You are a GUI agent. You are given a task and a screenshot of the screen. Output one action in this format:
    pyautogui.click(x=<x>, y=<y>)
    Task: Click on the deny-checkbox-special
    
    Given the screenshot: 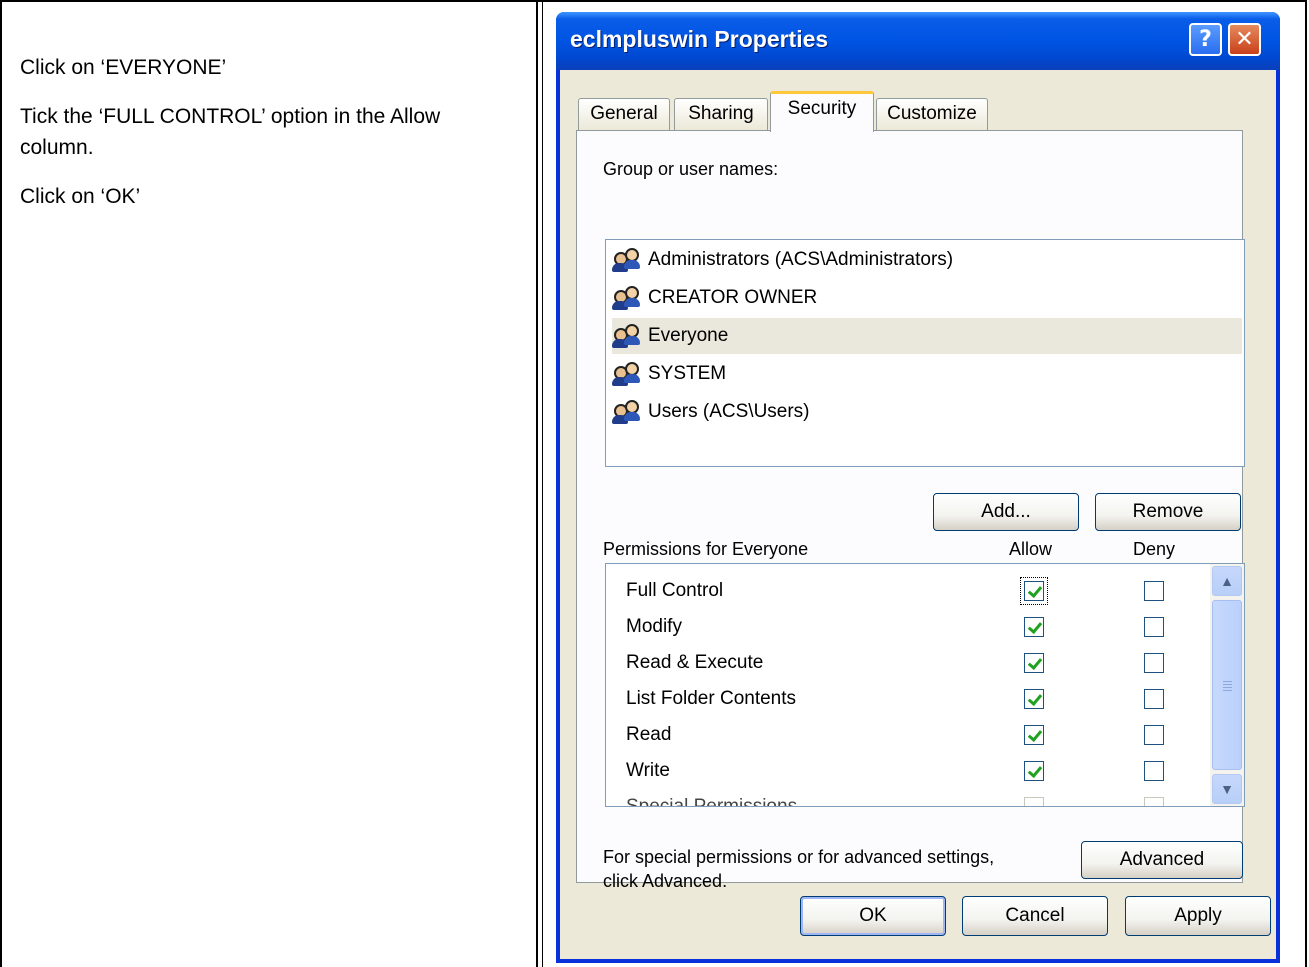 What is the action you would take?
    pyautogui.click(x=1154, y=801)
    